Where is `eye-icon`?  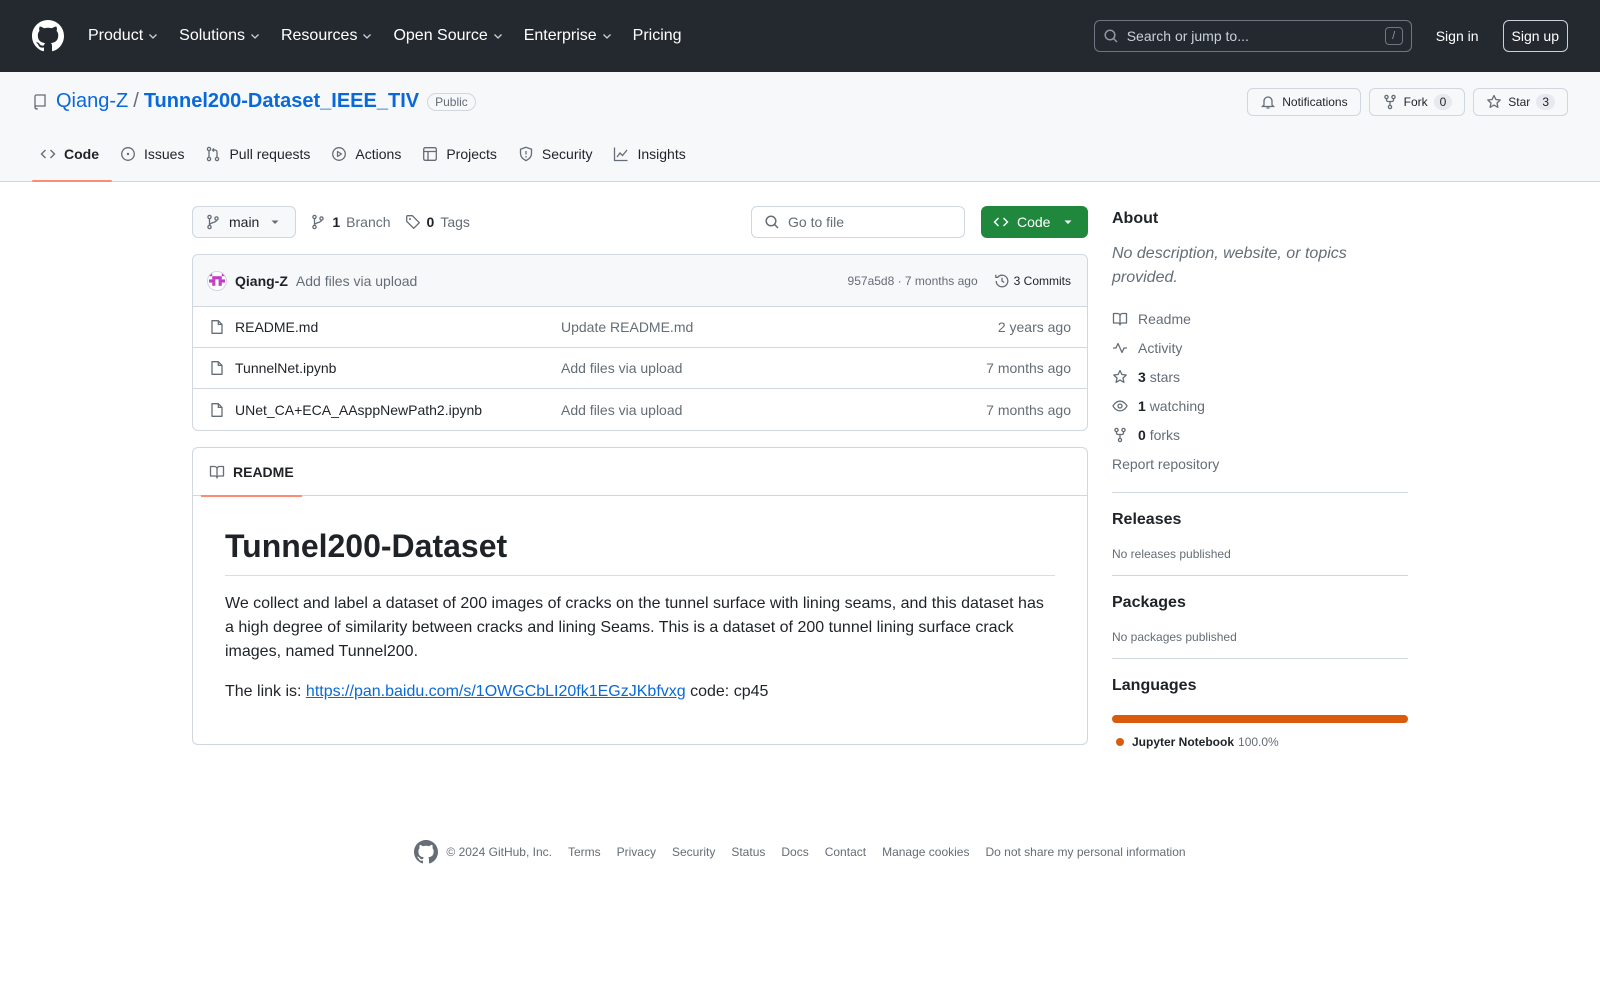 eye-icon is located at coordinates (1120, 405).